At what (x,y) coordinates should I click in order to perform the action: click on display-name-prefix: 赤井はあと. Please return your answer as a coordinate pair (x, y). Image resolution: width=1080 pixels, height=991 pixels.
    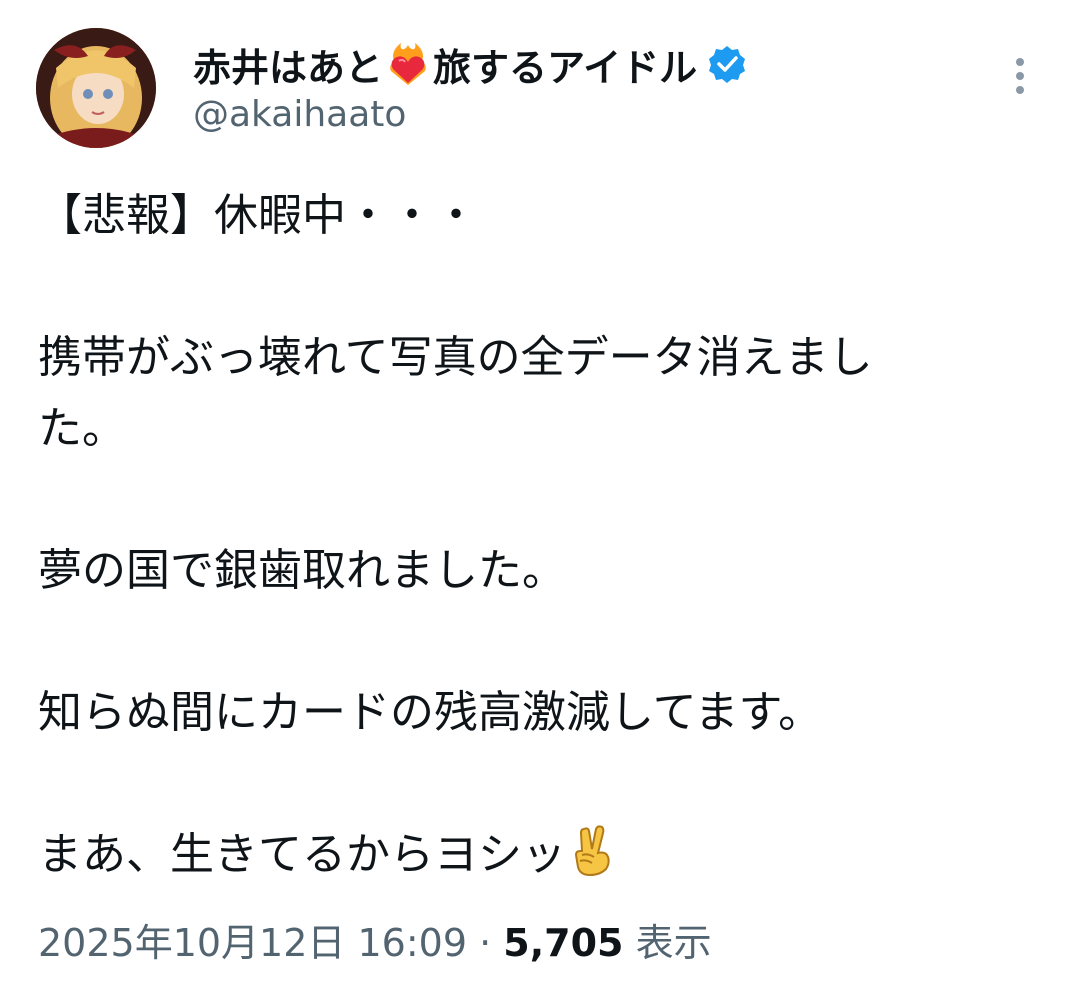
    Looking at the image, I should click on (288, 64).